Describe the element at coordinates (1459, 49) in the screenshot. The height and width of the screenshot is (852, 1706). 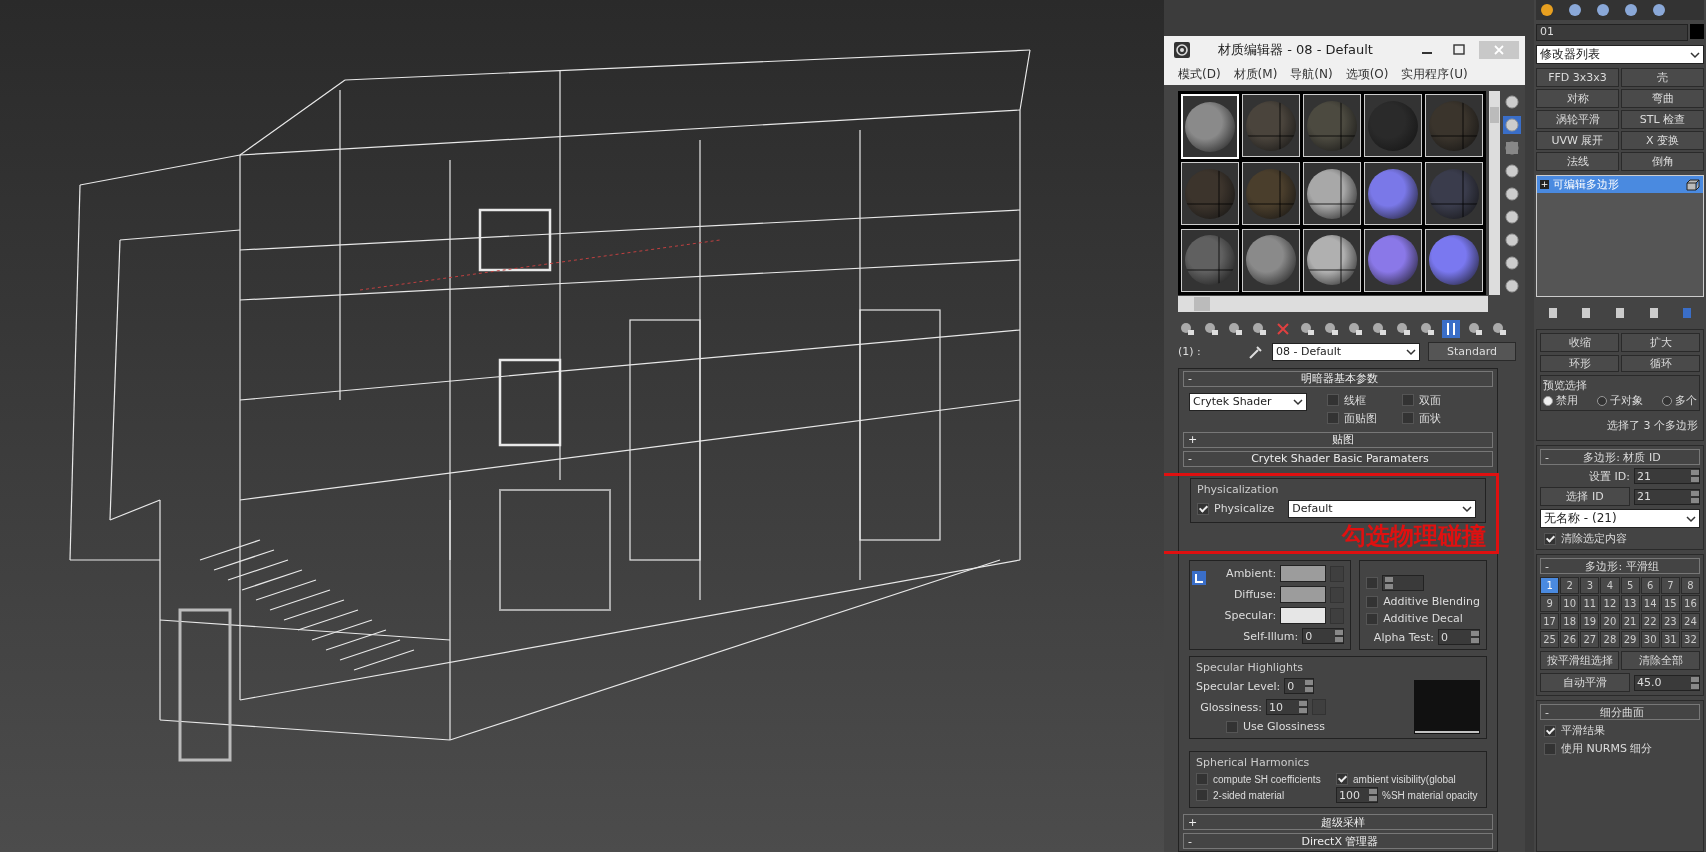
I see `maximize-icon` at that location.